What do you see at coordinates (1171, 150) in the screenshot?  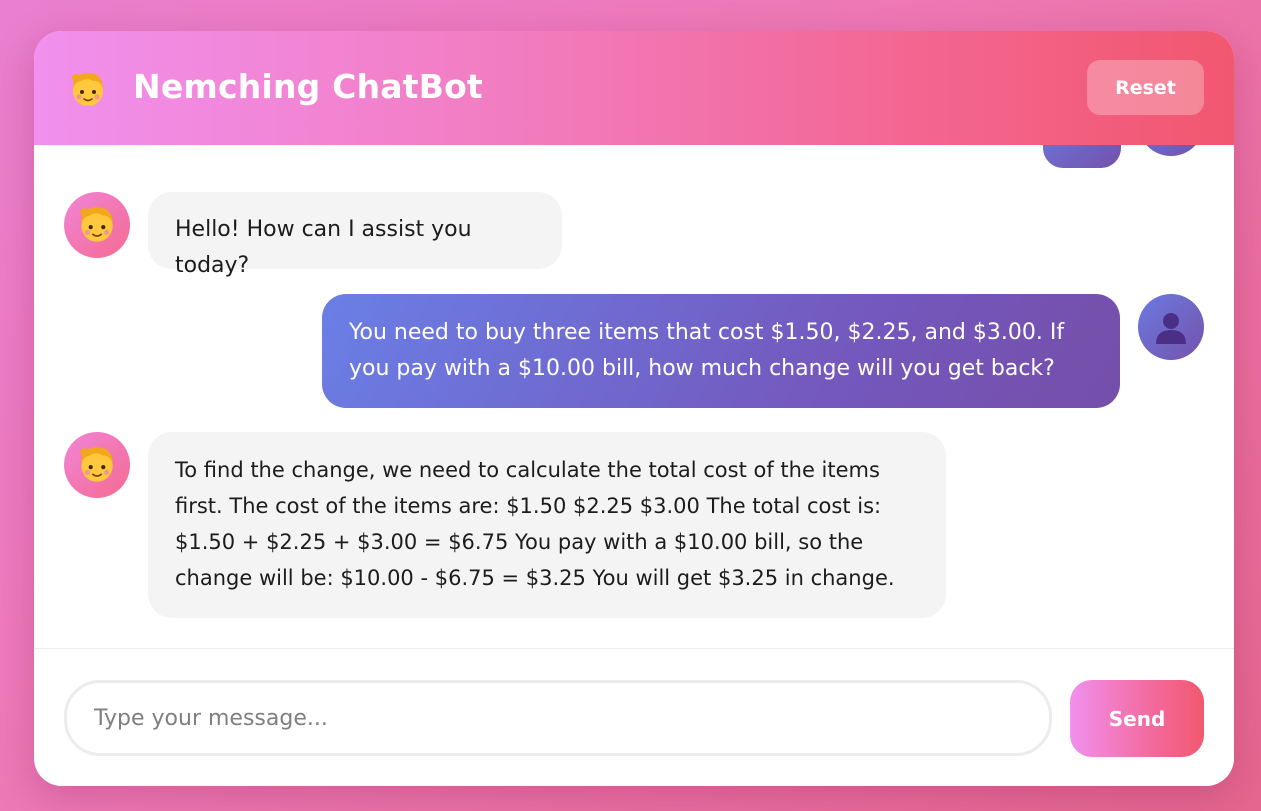 I see `previous-user-avatar` at bounding box center [1171, 150].